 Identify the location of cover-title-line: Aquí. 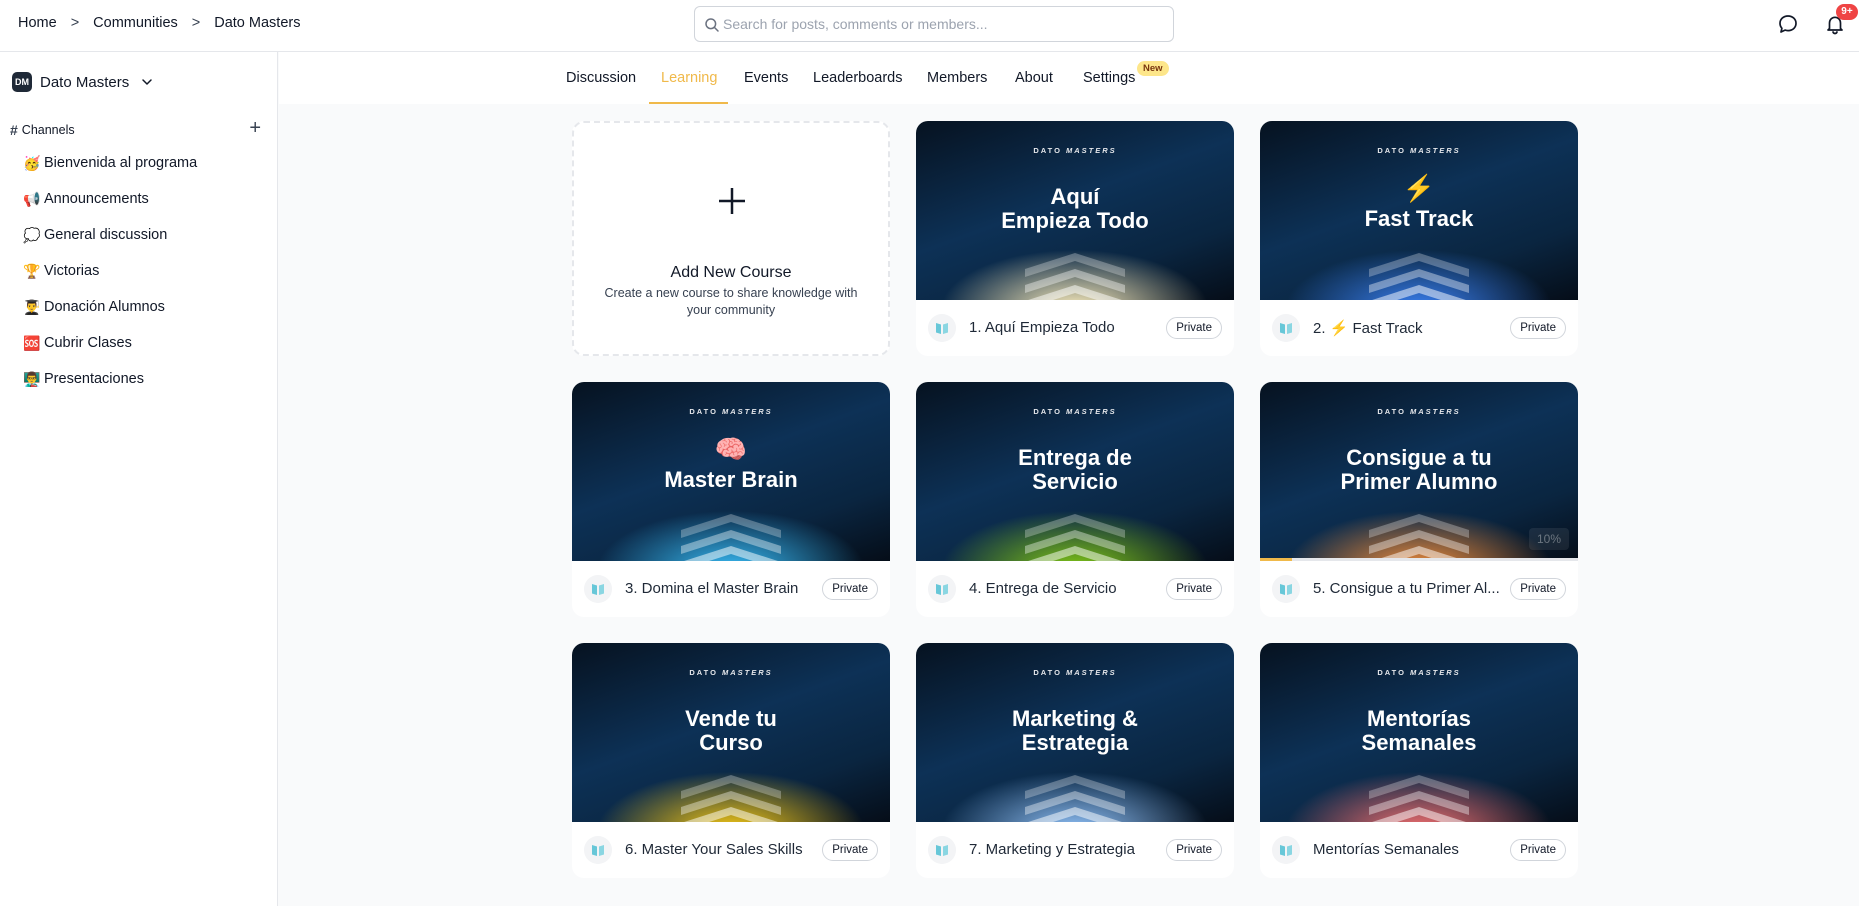
(1075, 196).